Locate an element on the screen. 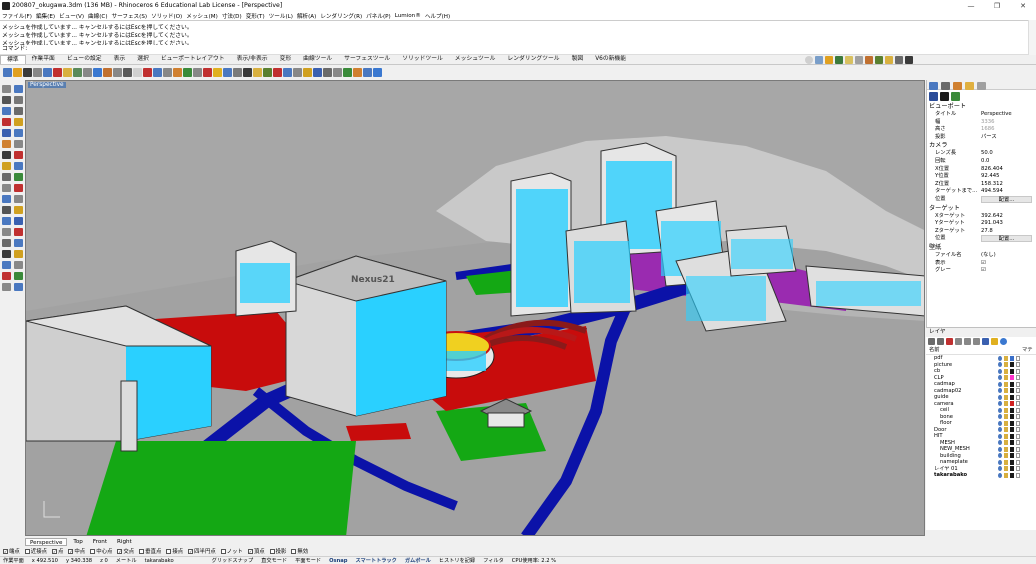 This screenshot has height=564, width=1036. toolbar-tab: V6の新機能 is located at coordinates (610, 59).